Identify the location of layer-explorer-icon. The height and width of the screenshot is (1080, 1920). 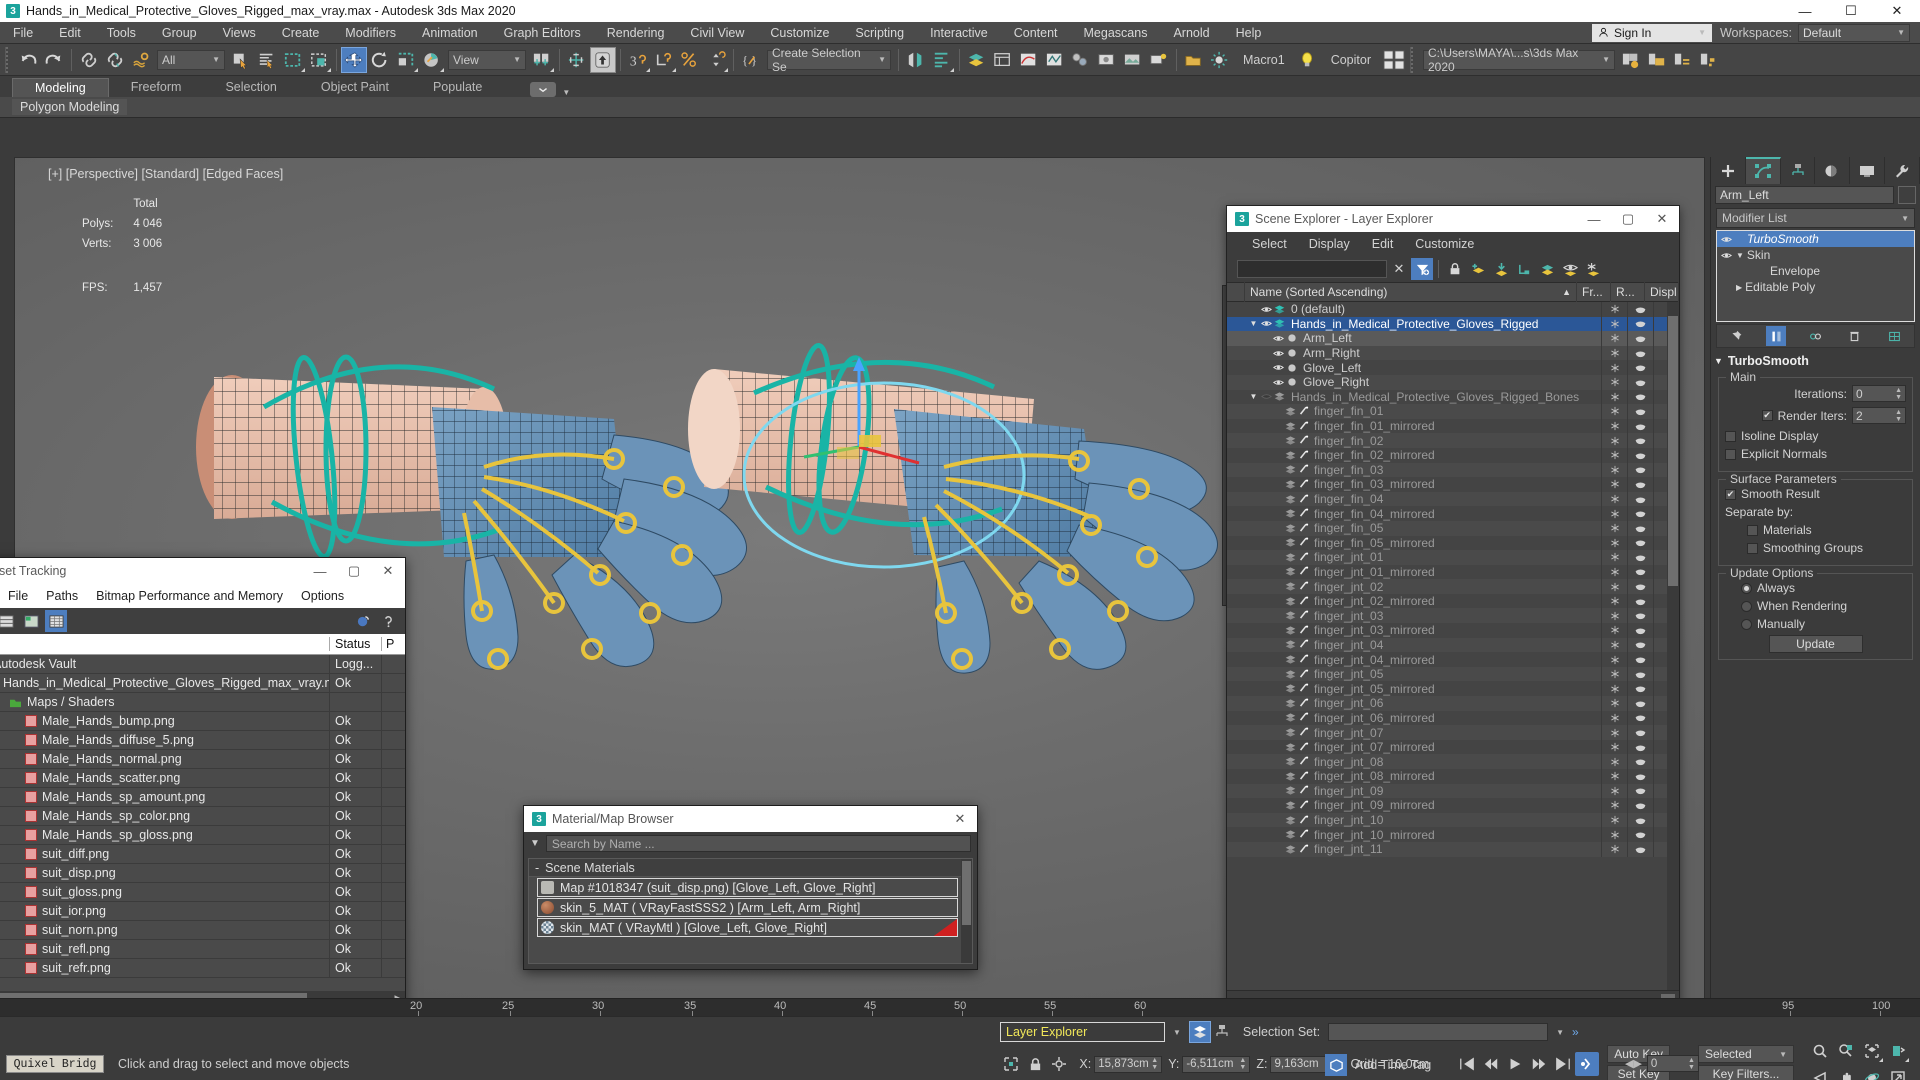
(977, 60).